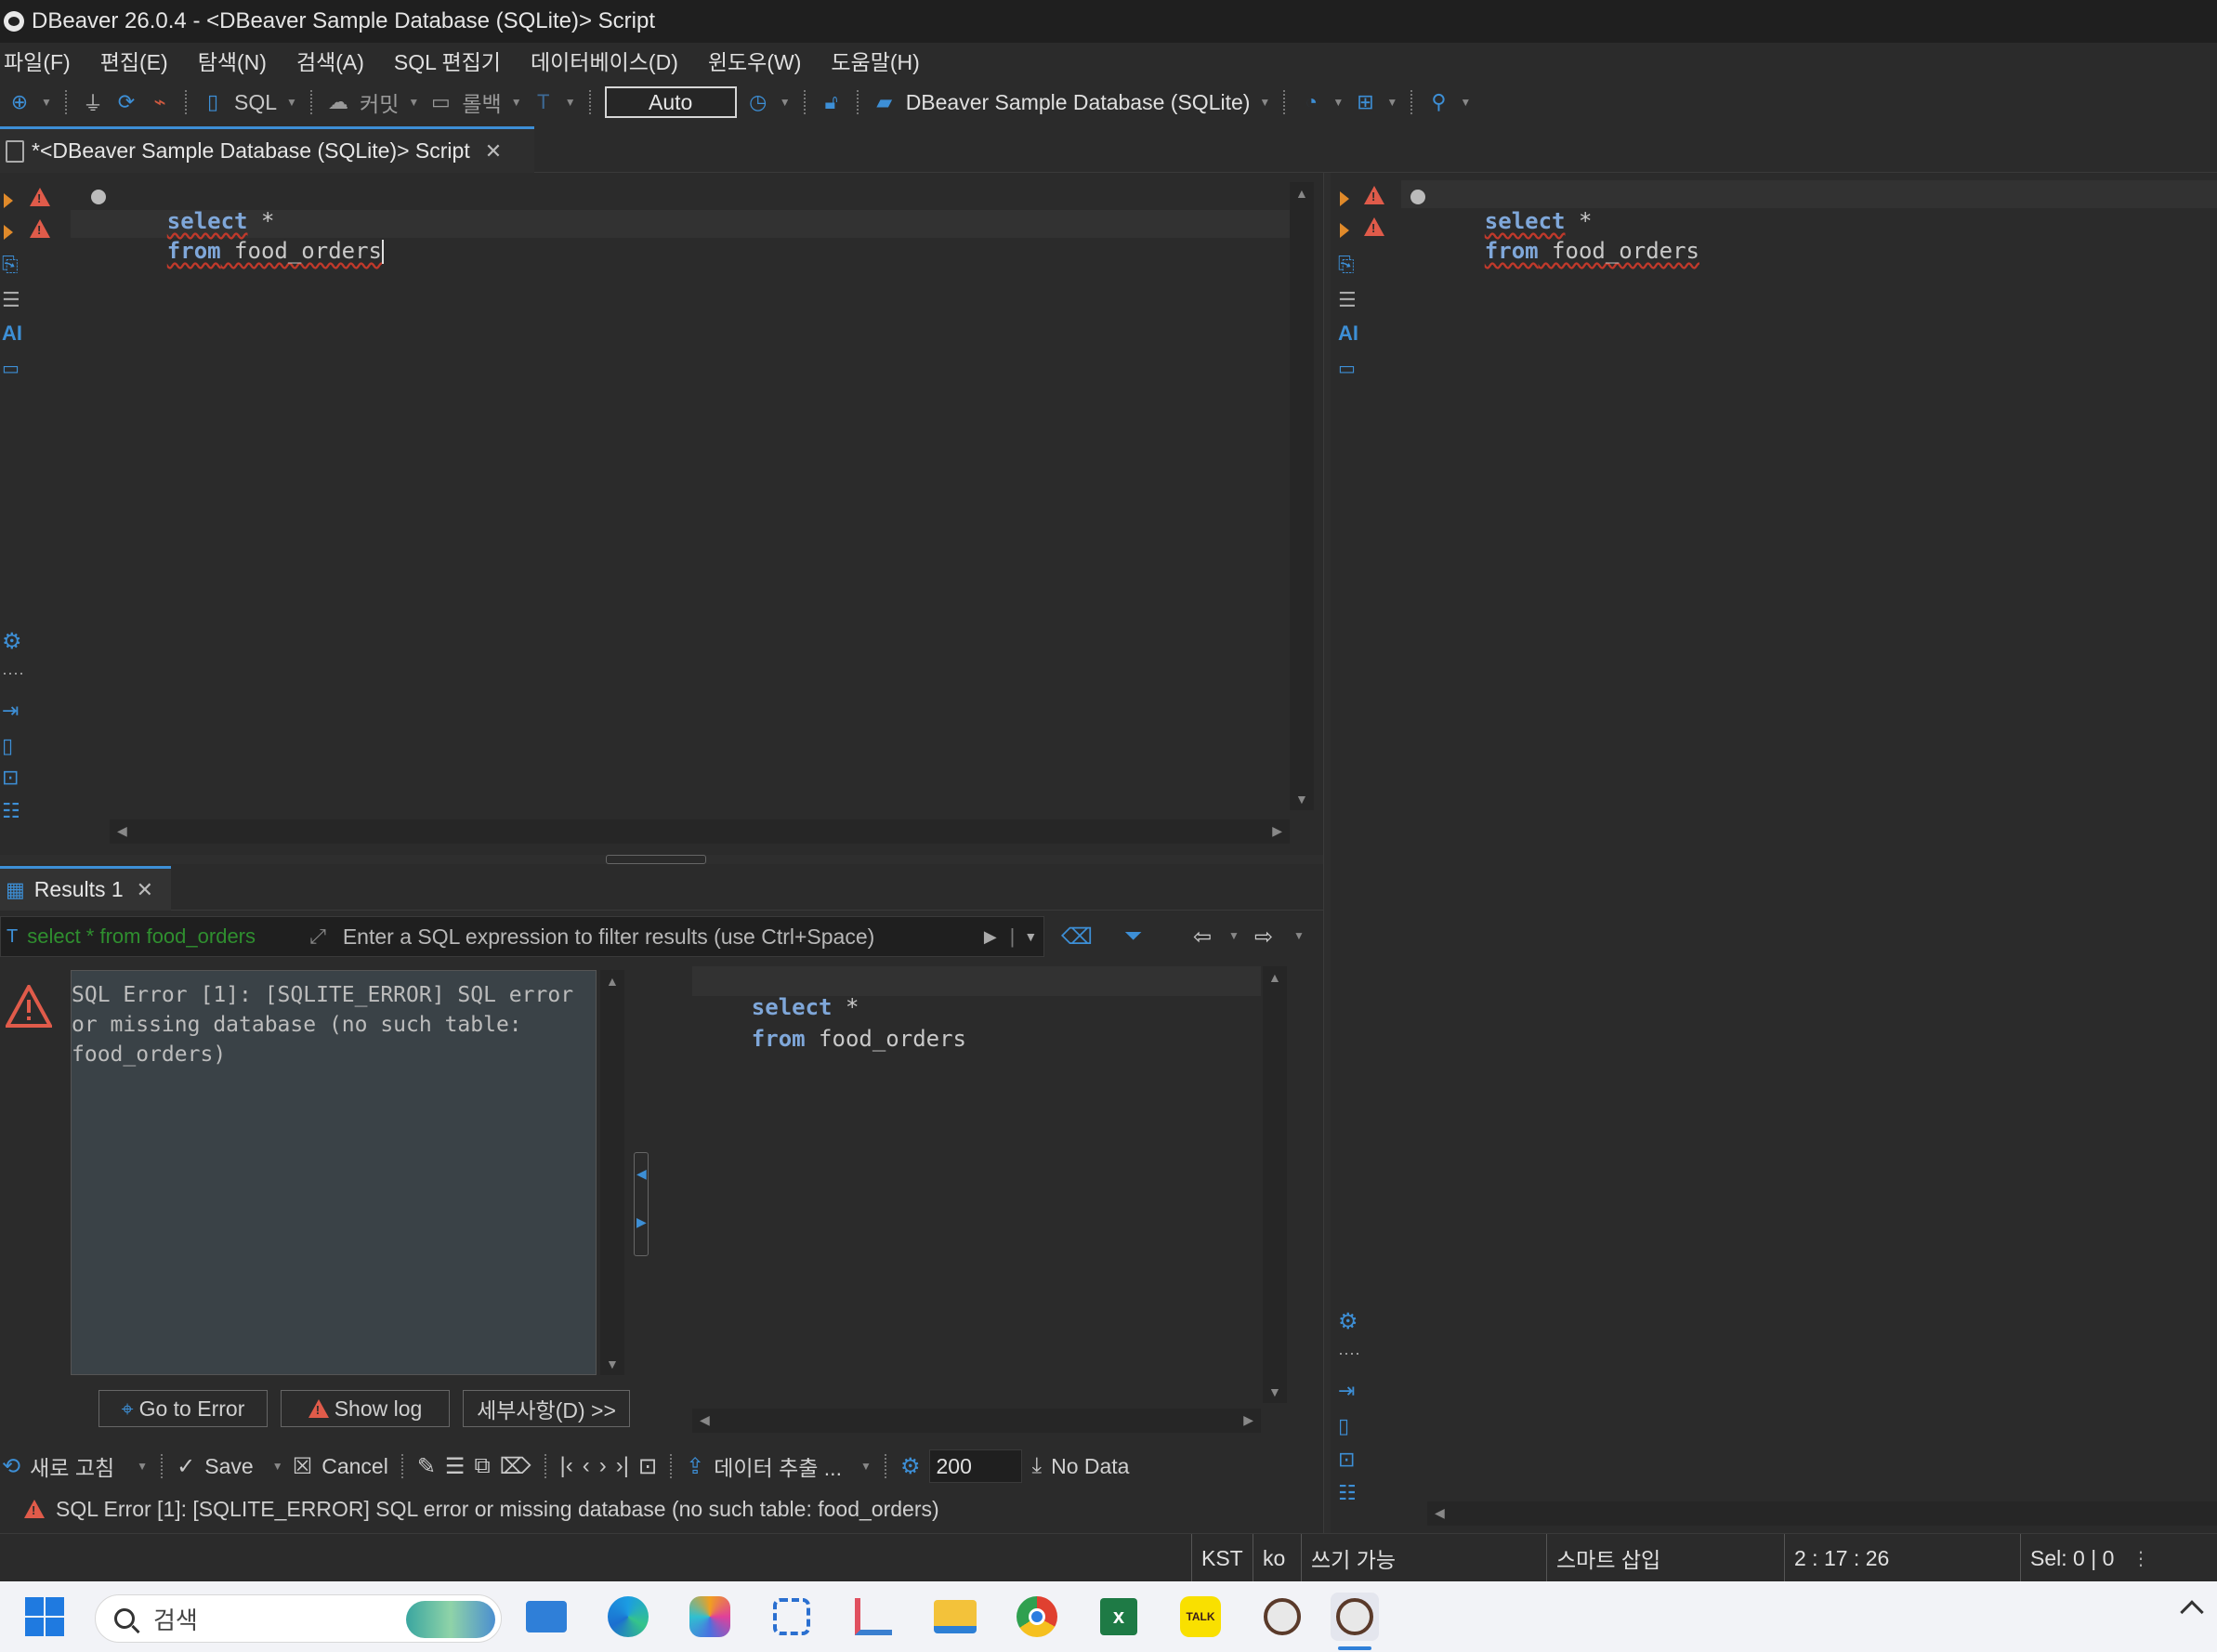  What do you see at coordinates (232, 61) in the screenshot?
I see `menu-navigate: 탐색(N)` at bounding box center [232, 61].